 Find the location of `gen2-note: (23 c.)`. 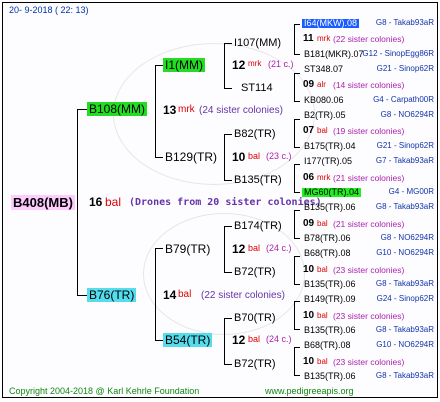

gen2-note: (23 c.) is located at coordinates (279, 156).